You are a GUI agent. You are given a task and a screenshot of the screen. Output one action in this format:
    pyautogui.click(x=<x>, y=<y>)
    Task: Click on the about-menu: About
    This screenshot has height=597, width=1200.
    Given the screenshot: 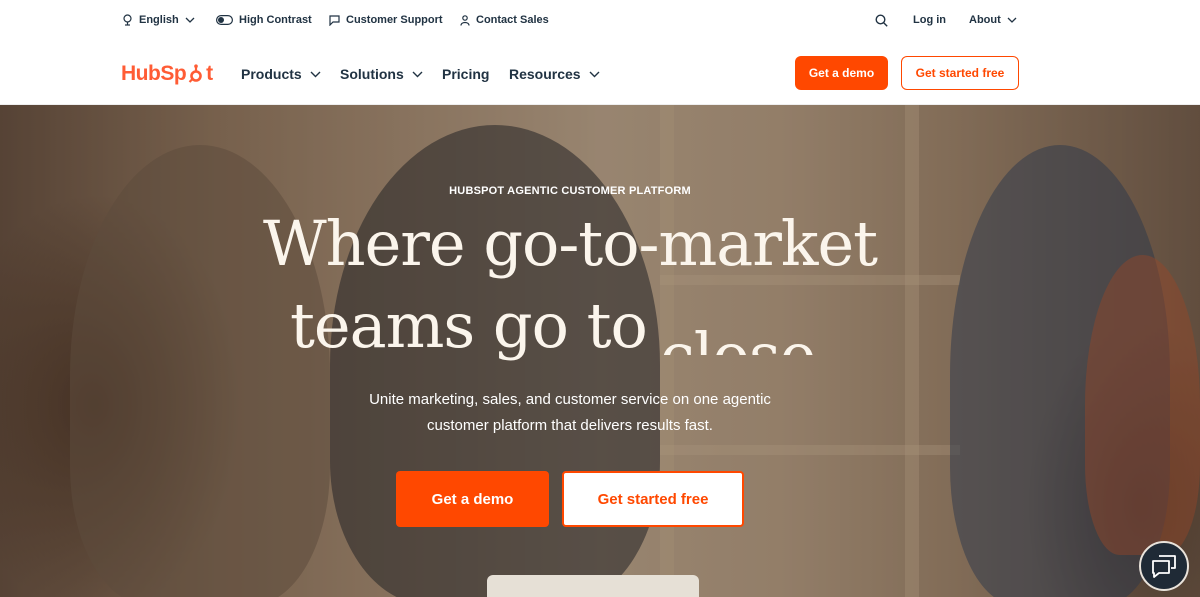 What is the action you would take?
    pyautogui.click(x=993, y=20)
    